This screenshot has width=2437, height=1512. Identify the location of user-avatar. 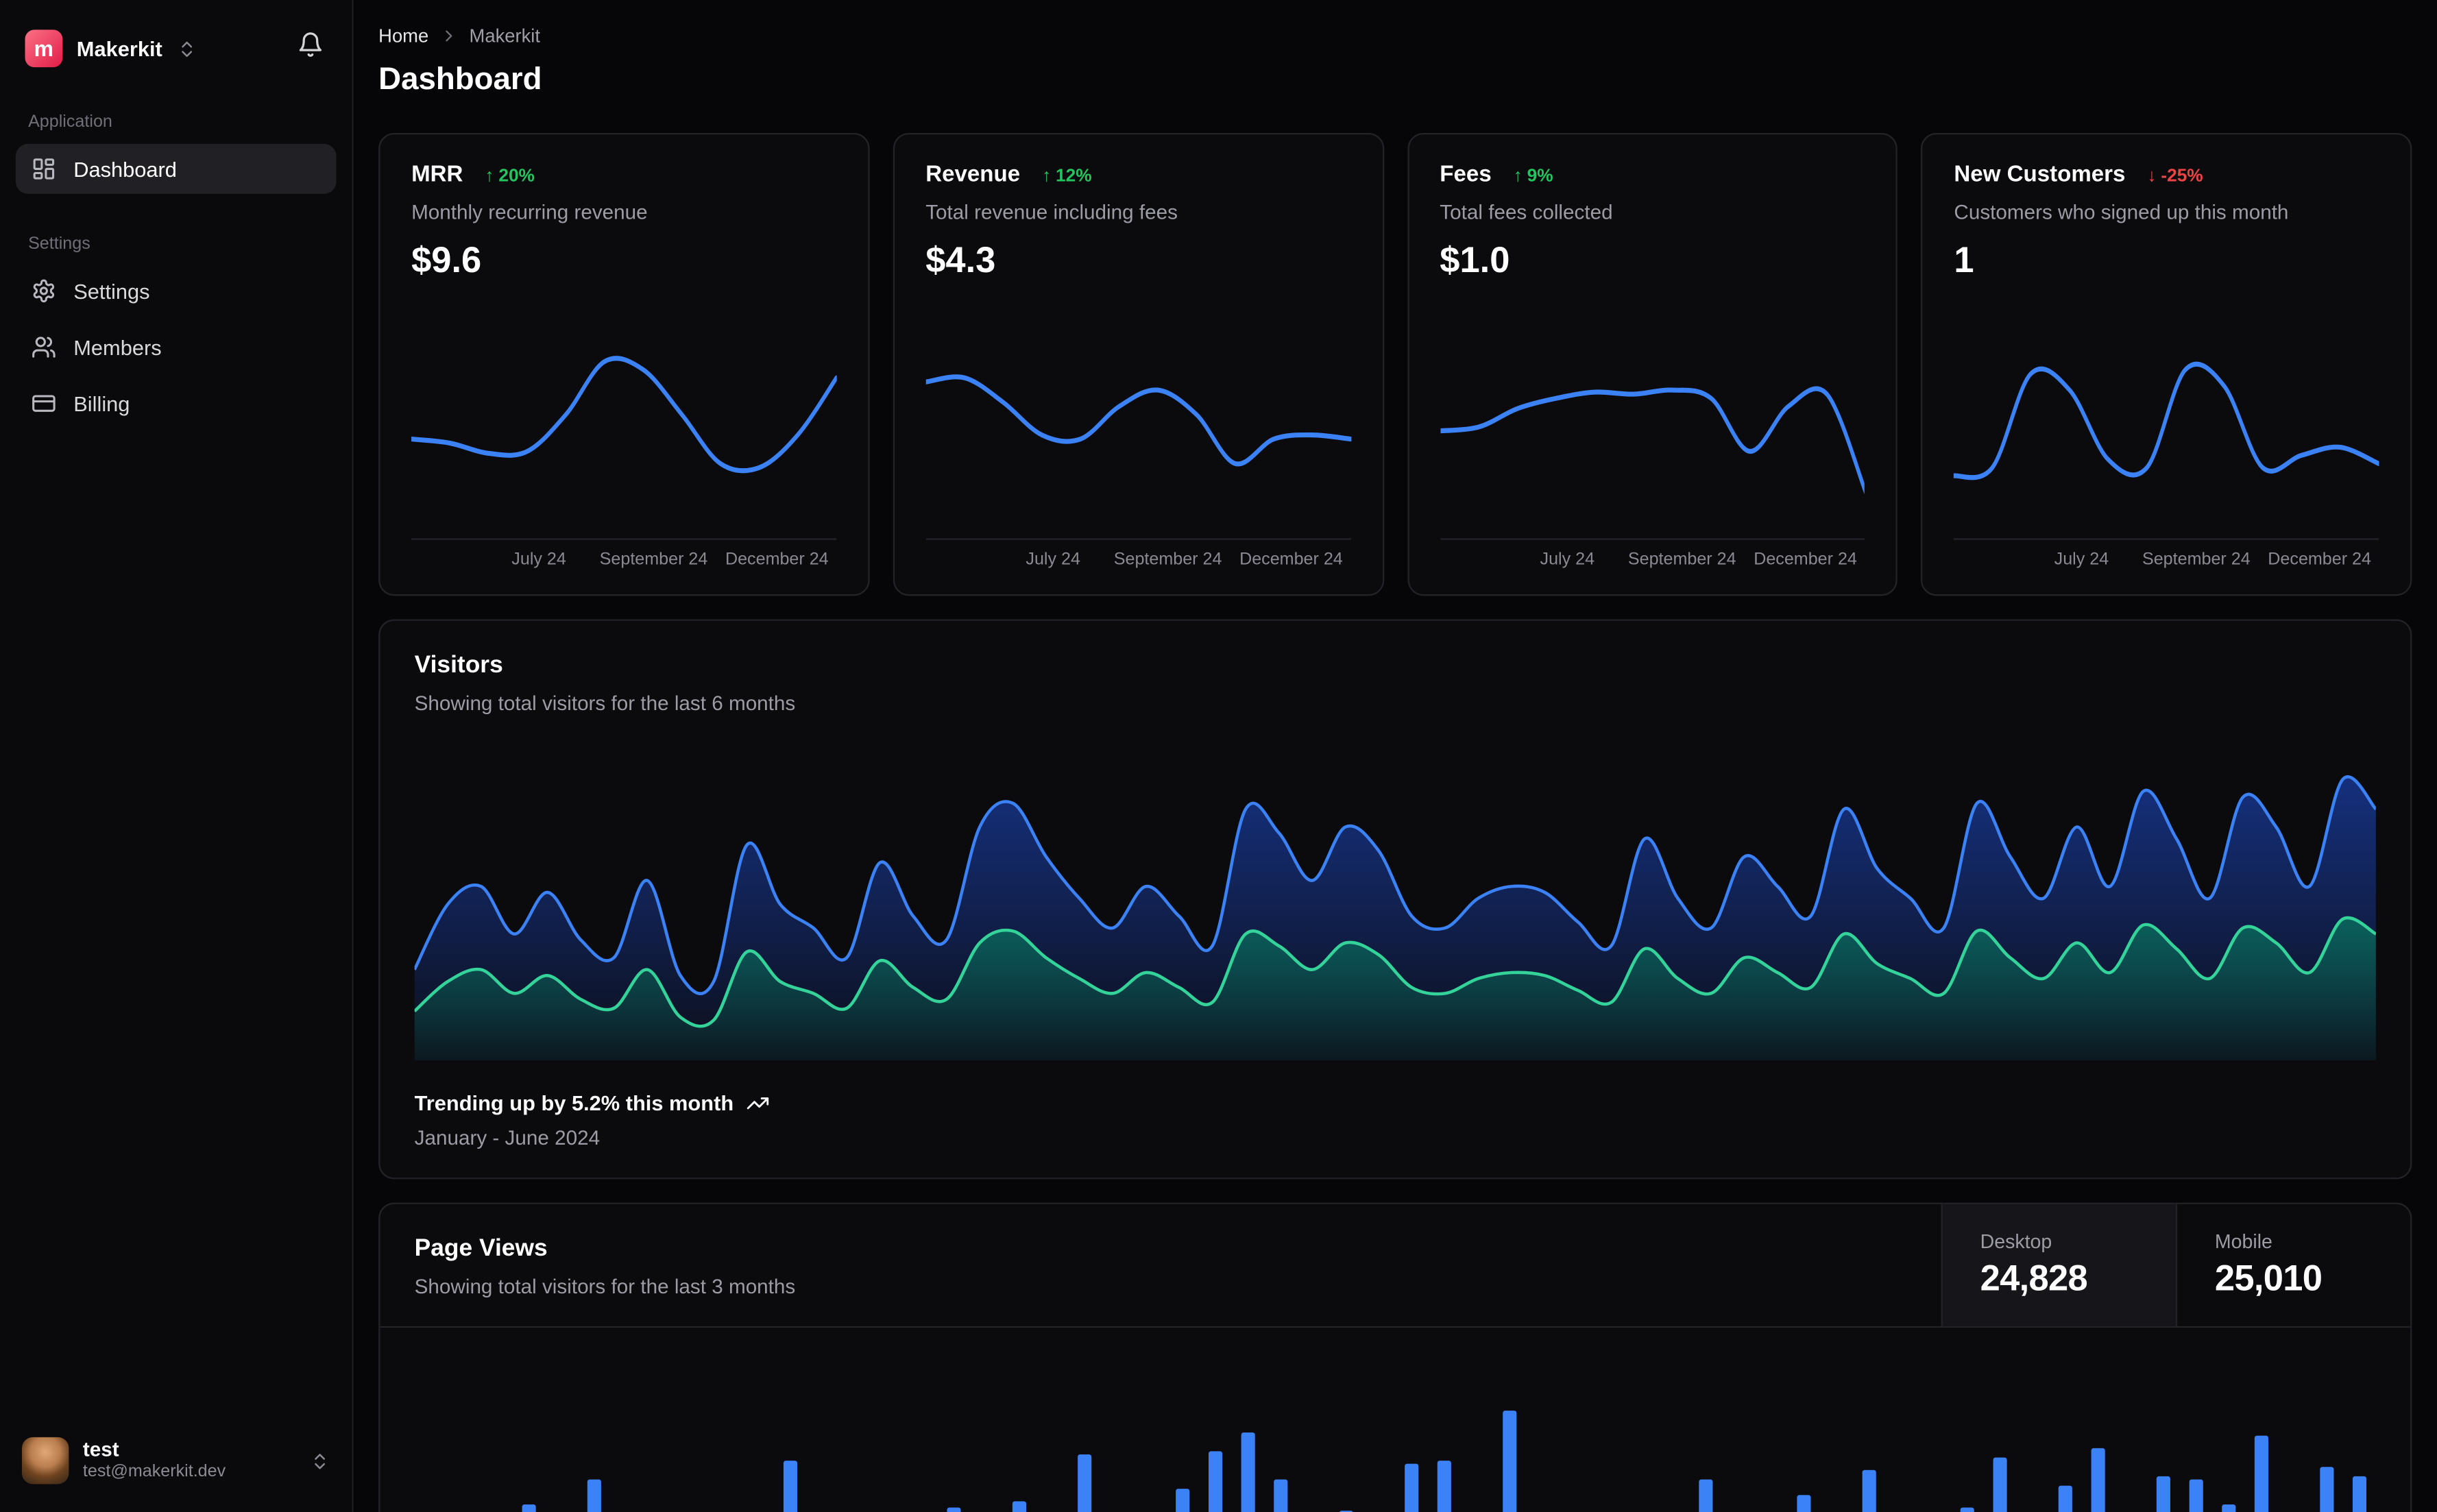
(45, 1461).